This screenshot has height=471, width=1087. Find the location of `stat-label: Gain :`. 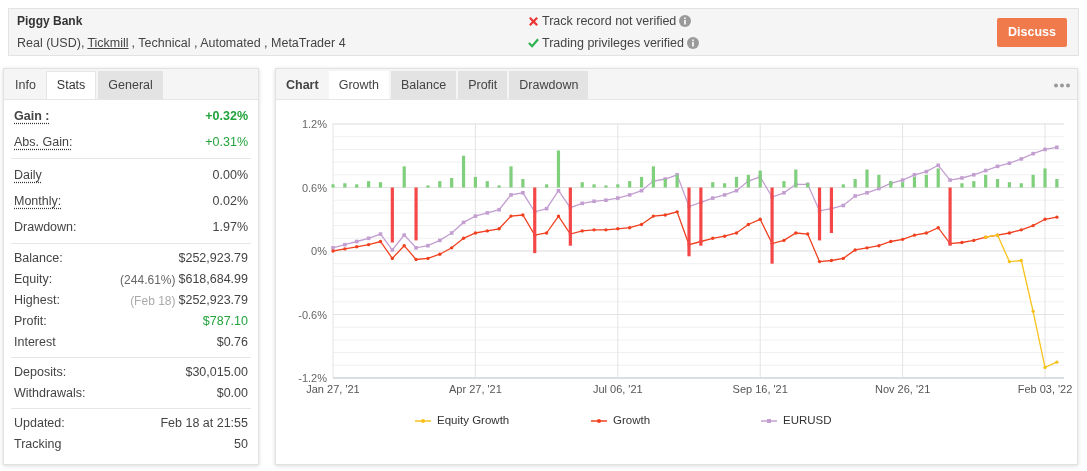

stat-label: Gain : is located at coordinates (31, 116).